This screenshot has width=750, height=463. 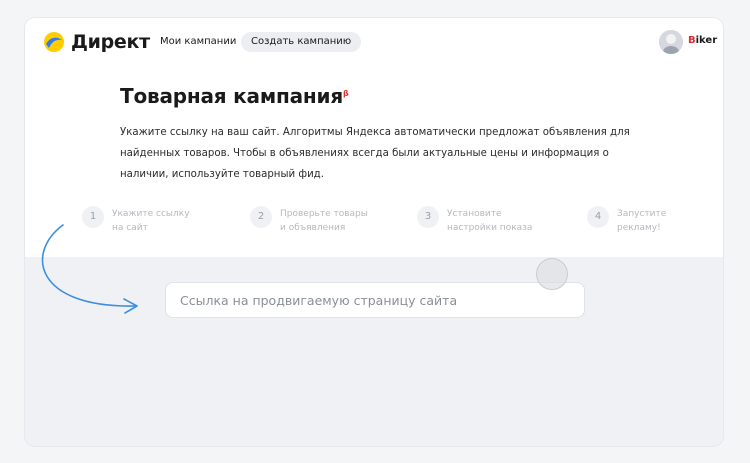 I want to click on nav-create-campaign: Создать кампанию, so click(x=301, y=42).